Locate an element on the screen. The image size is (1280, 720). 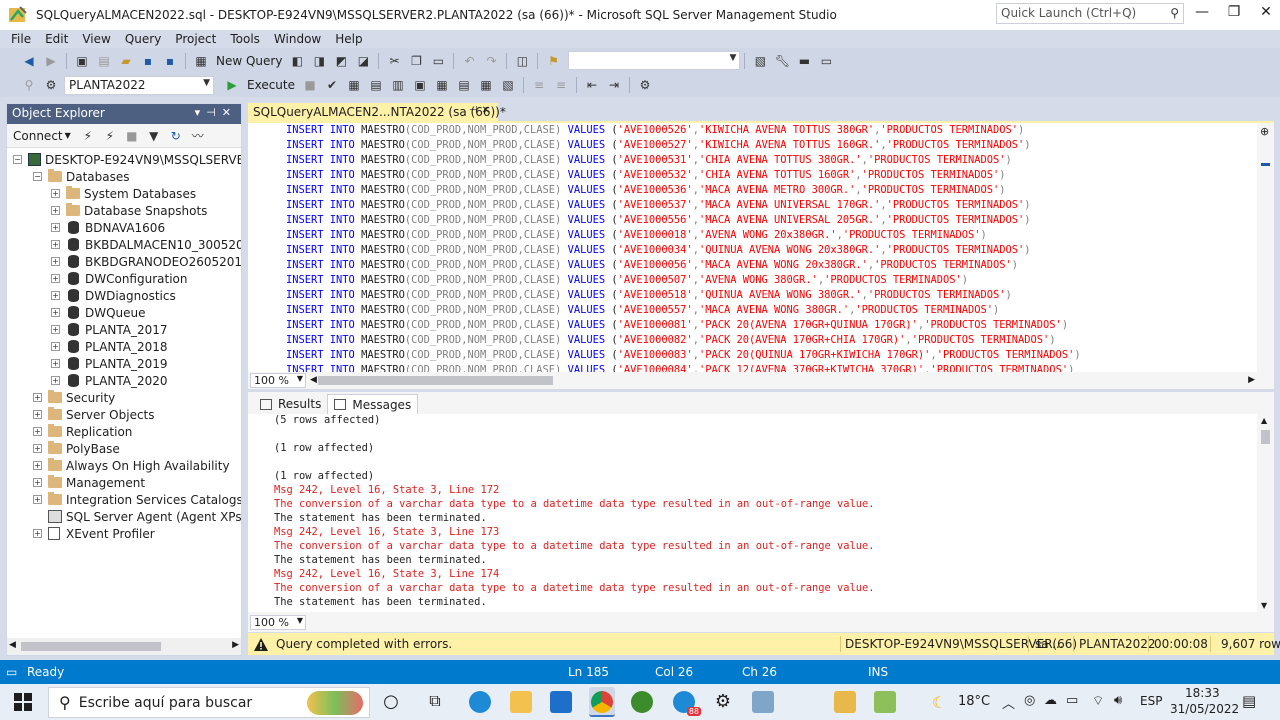
vertical-scrollbar: ⊕ is located at coordinates (1265, 247).